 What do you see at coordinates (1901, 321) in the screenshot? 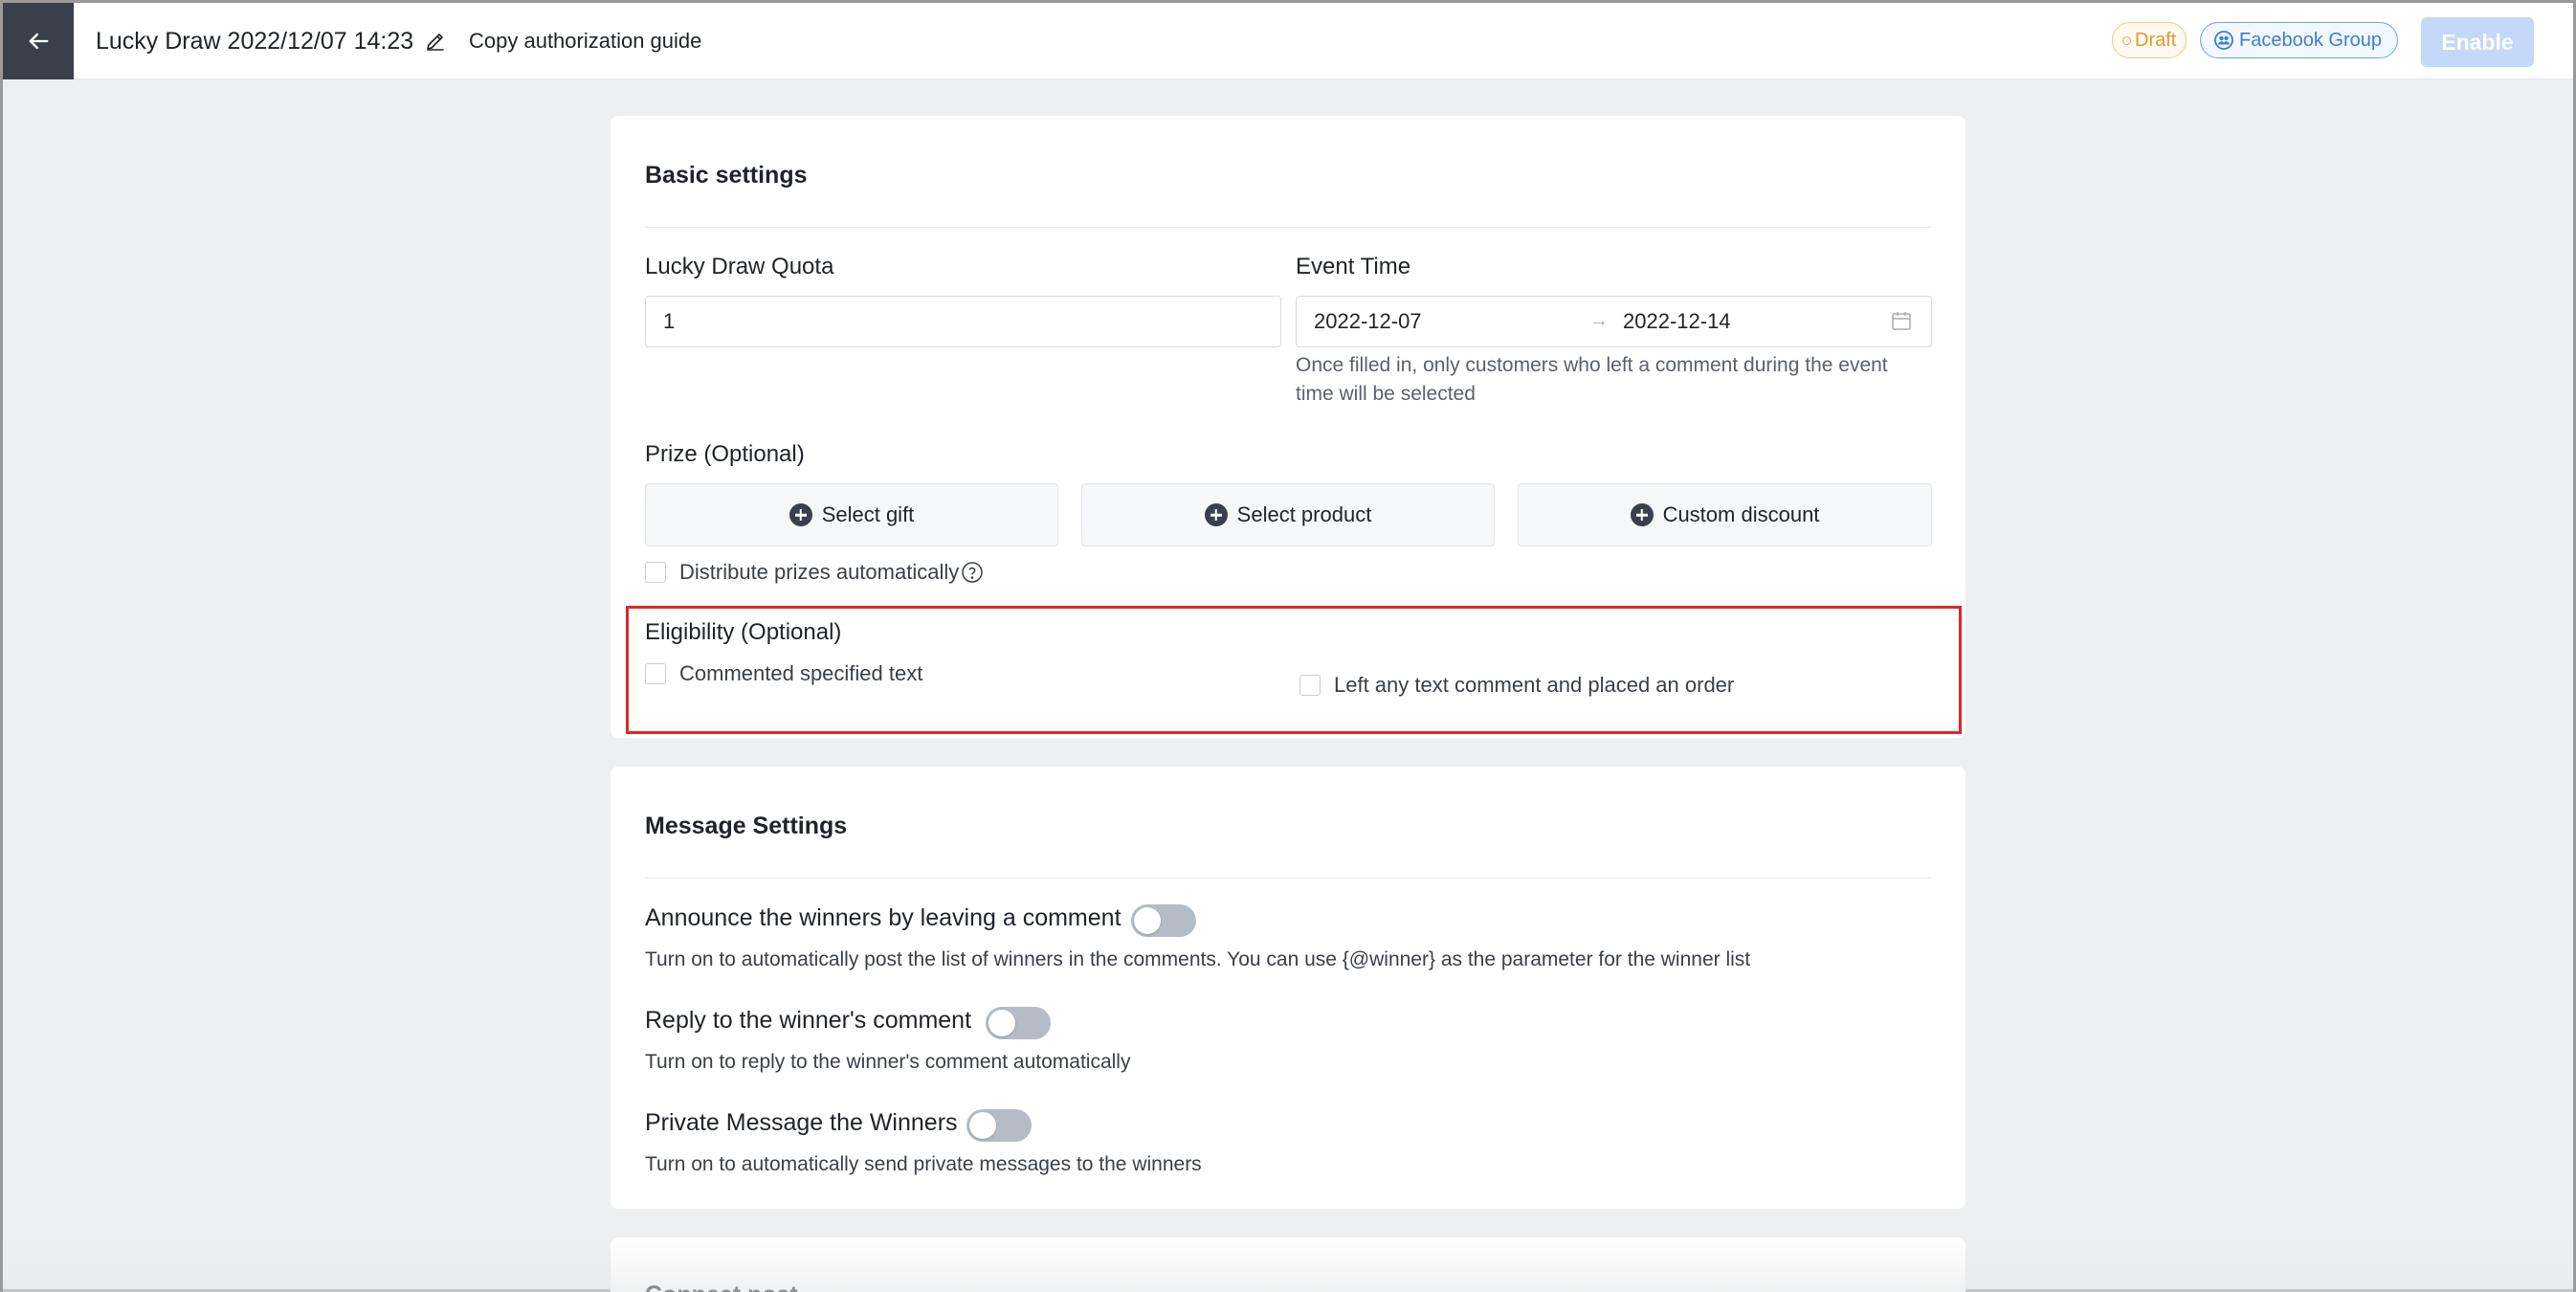
I see `calendar-icon` at bounding box center [1901, 321].